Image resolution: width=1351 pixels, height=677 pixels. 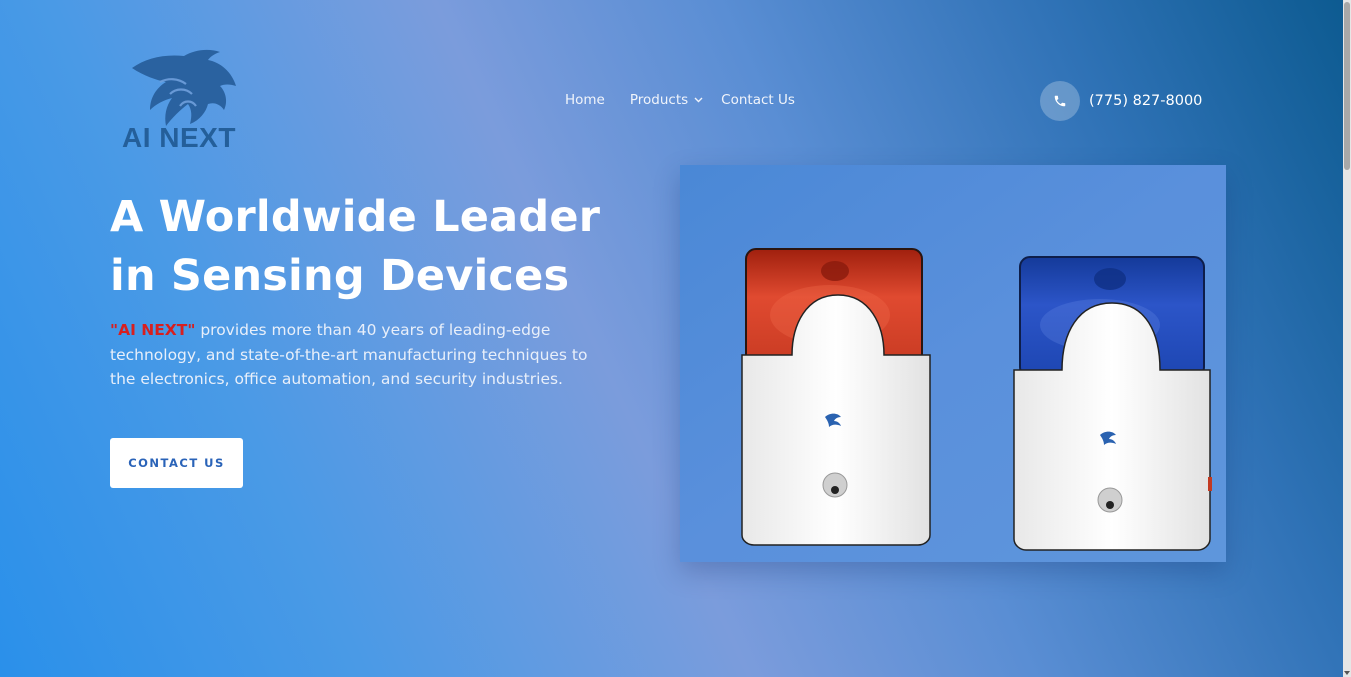 I want to click on phone-icon, so click(x=1060, y=101).